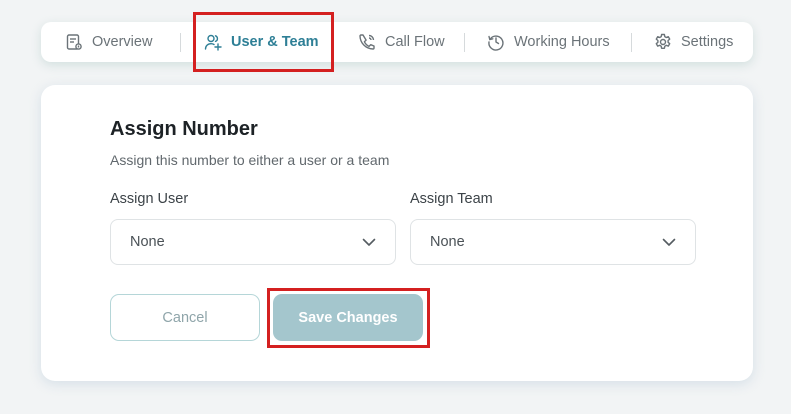  I want to click on tab-call-flow-label: Call Flow, so click(415, 42).